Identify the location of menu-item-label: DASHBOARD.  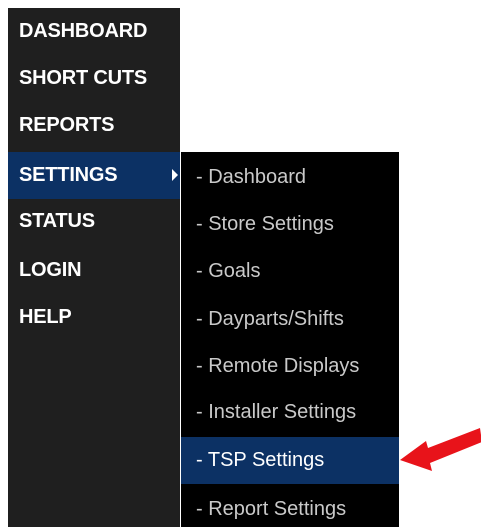
(83, 31).